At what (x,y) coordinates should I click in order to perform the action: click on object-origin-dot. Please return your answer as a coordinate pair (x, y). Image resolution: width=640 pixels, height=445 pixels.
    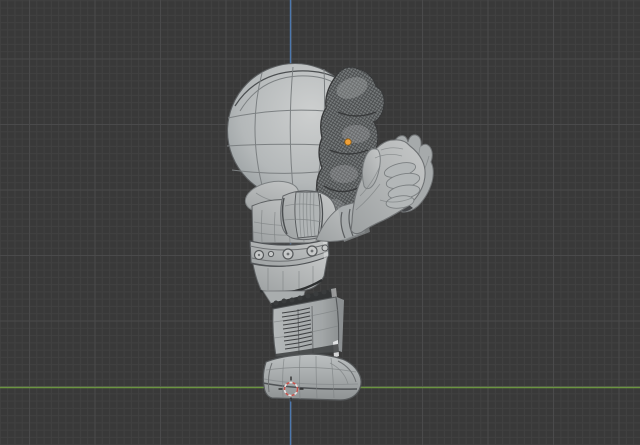
    Looking at the image, I should click on (348, 142).